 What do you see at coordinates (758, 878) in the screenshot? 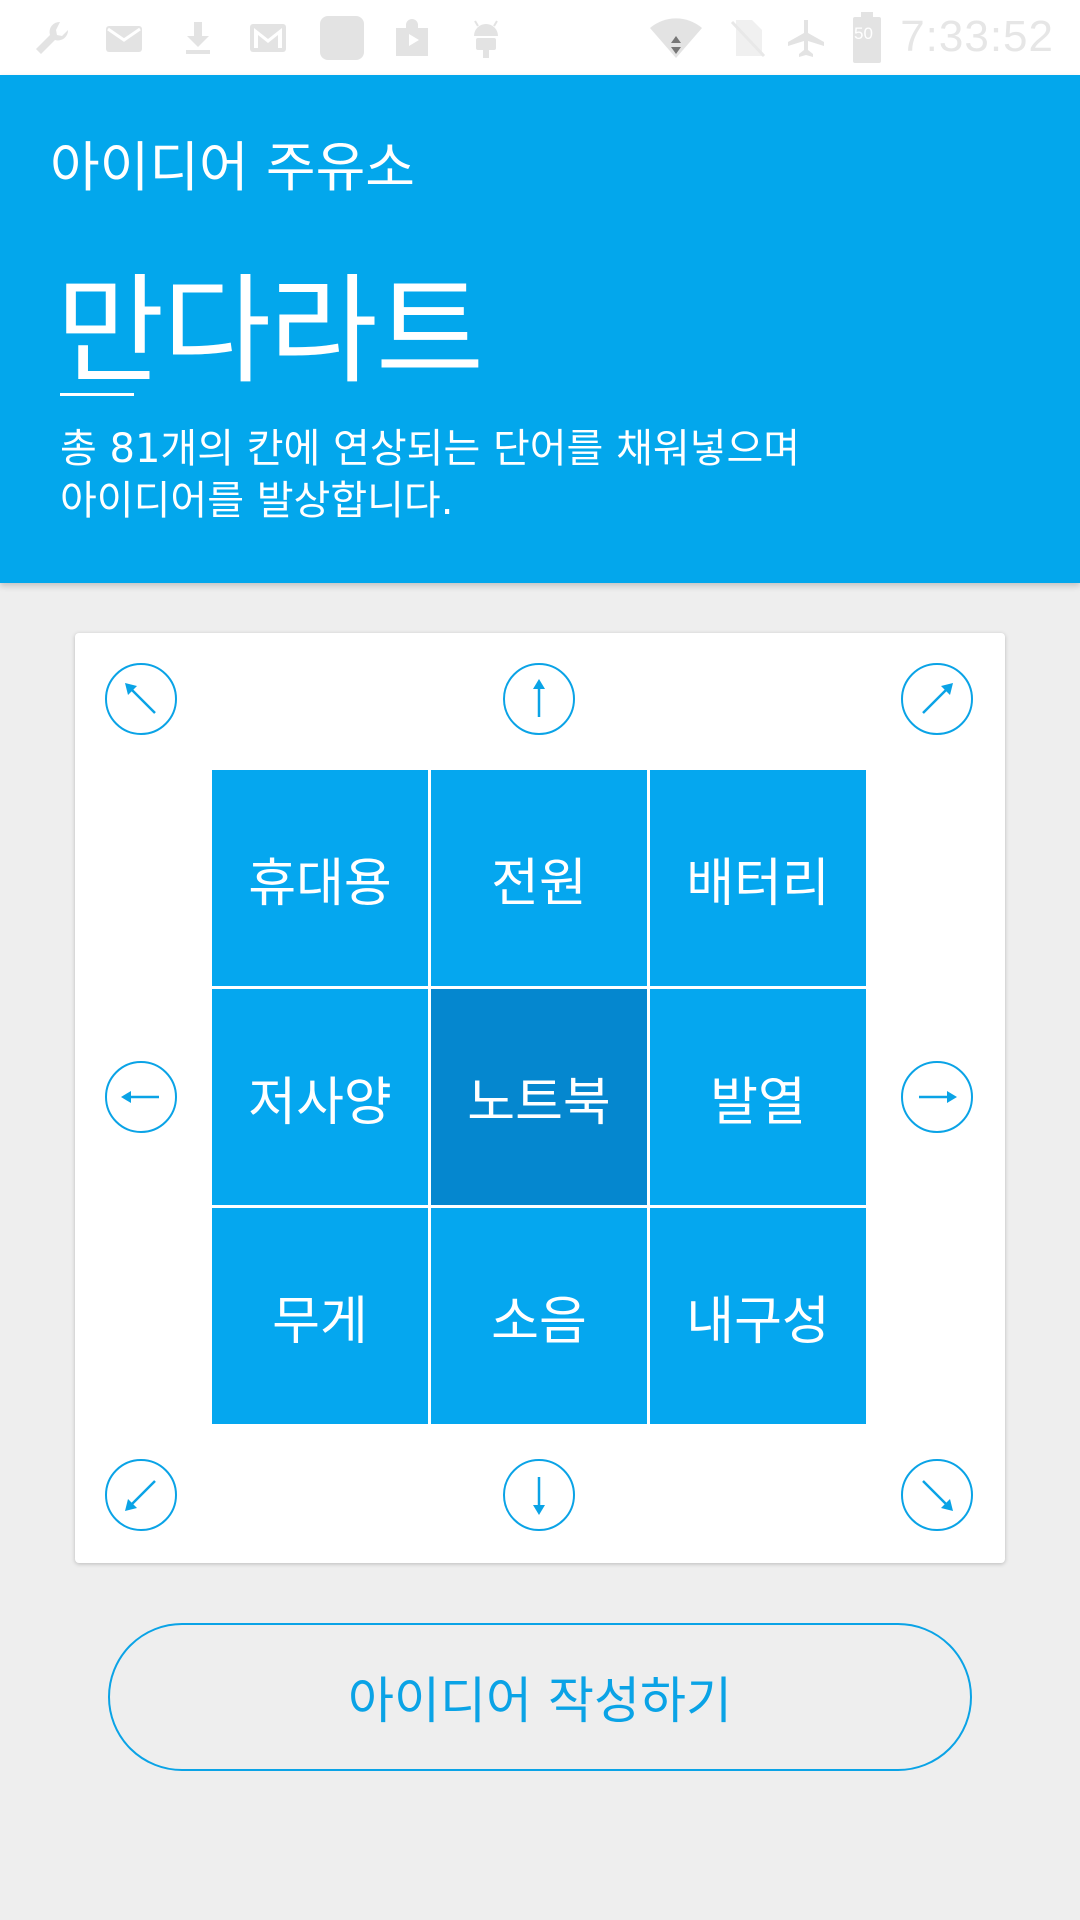
I see `grid-cell: 배터리` at bounding box center [758, 878].